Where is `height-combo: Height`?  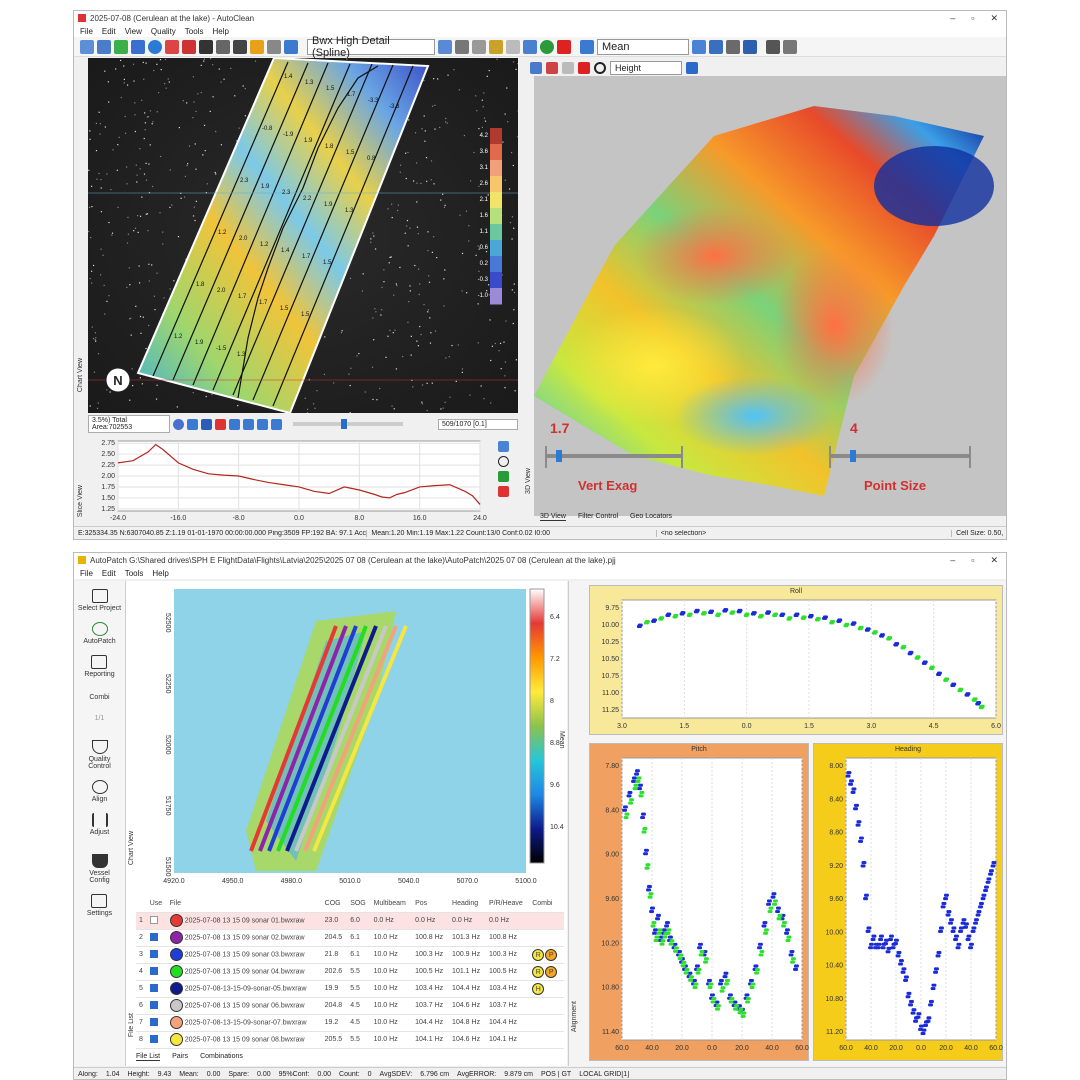
height-combo: Height is located at coordinates (646, 68).